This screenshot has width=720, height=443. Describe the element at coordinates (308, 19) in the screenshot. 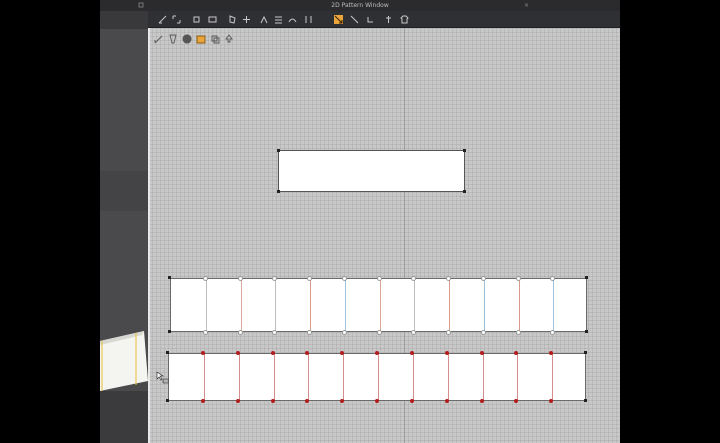

I see `segment-sewing-icon` at that location.